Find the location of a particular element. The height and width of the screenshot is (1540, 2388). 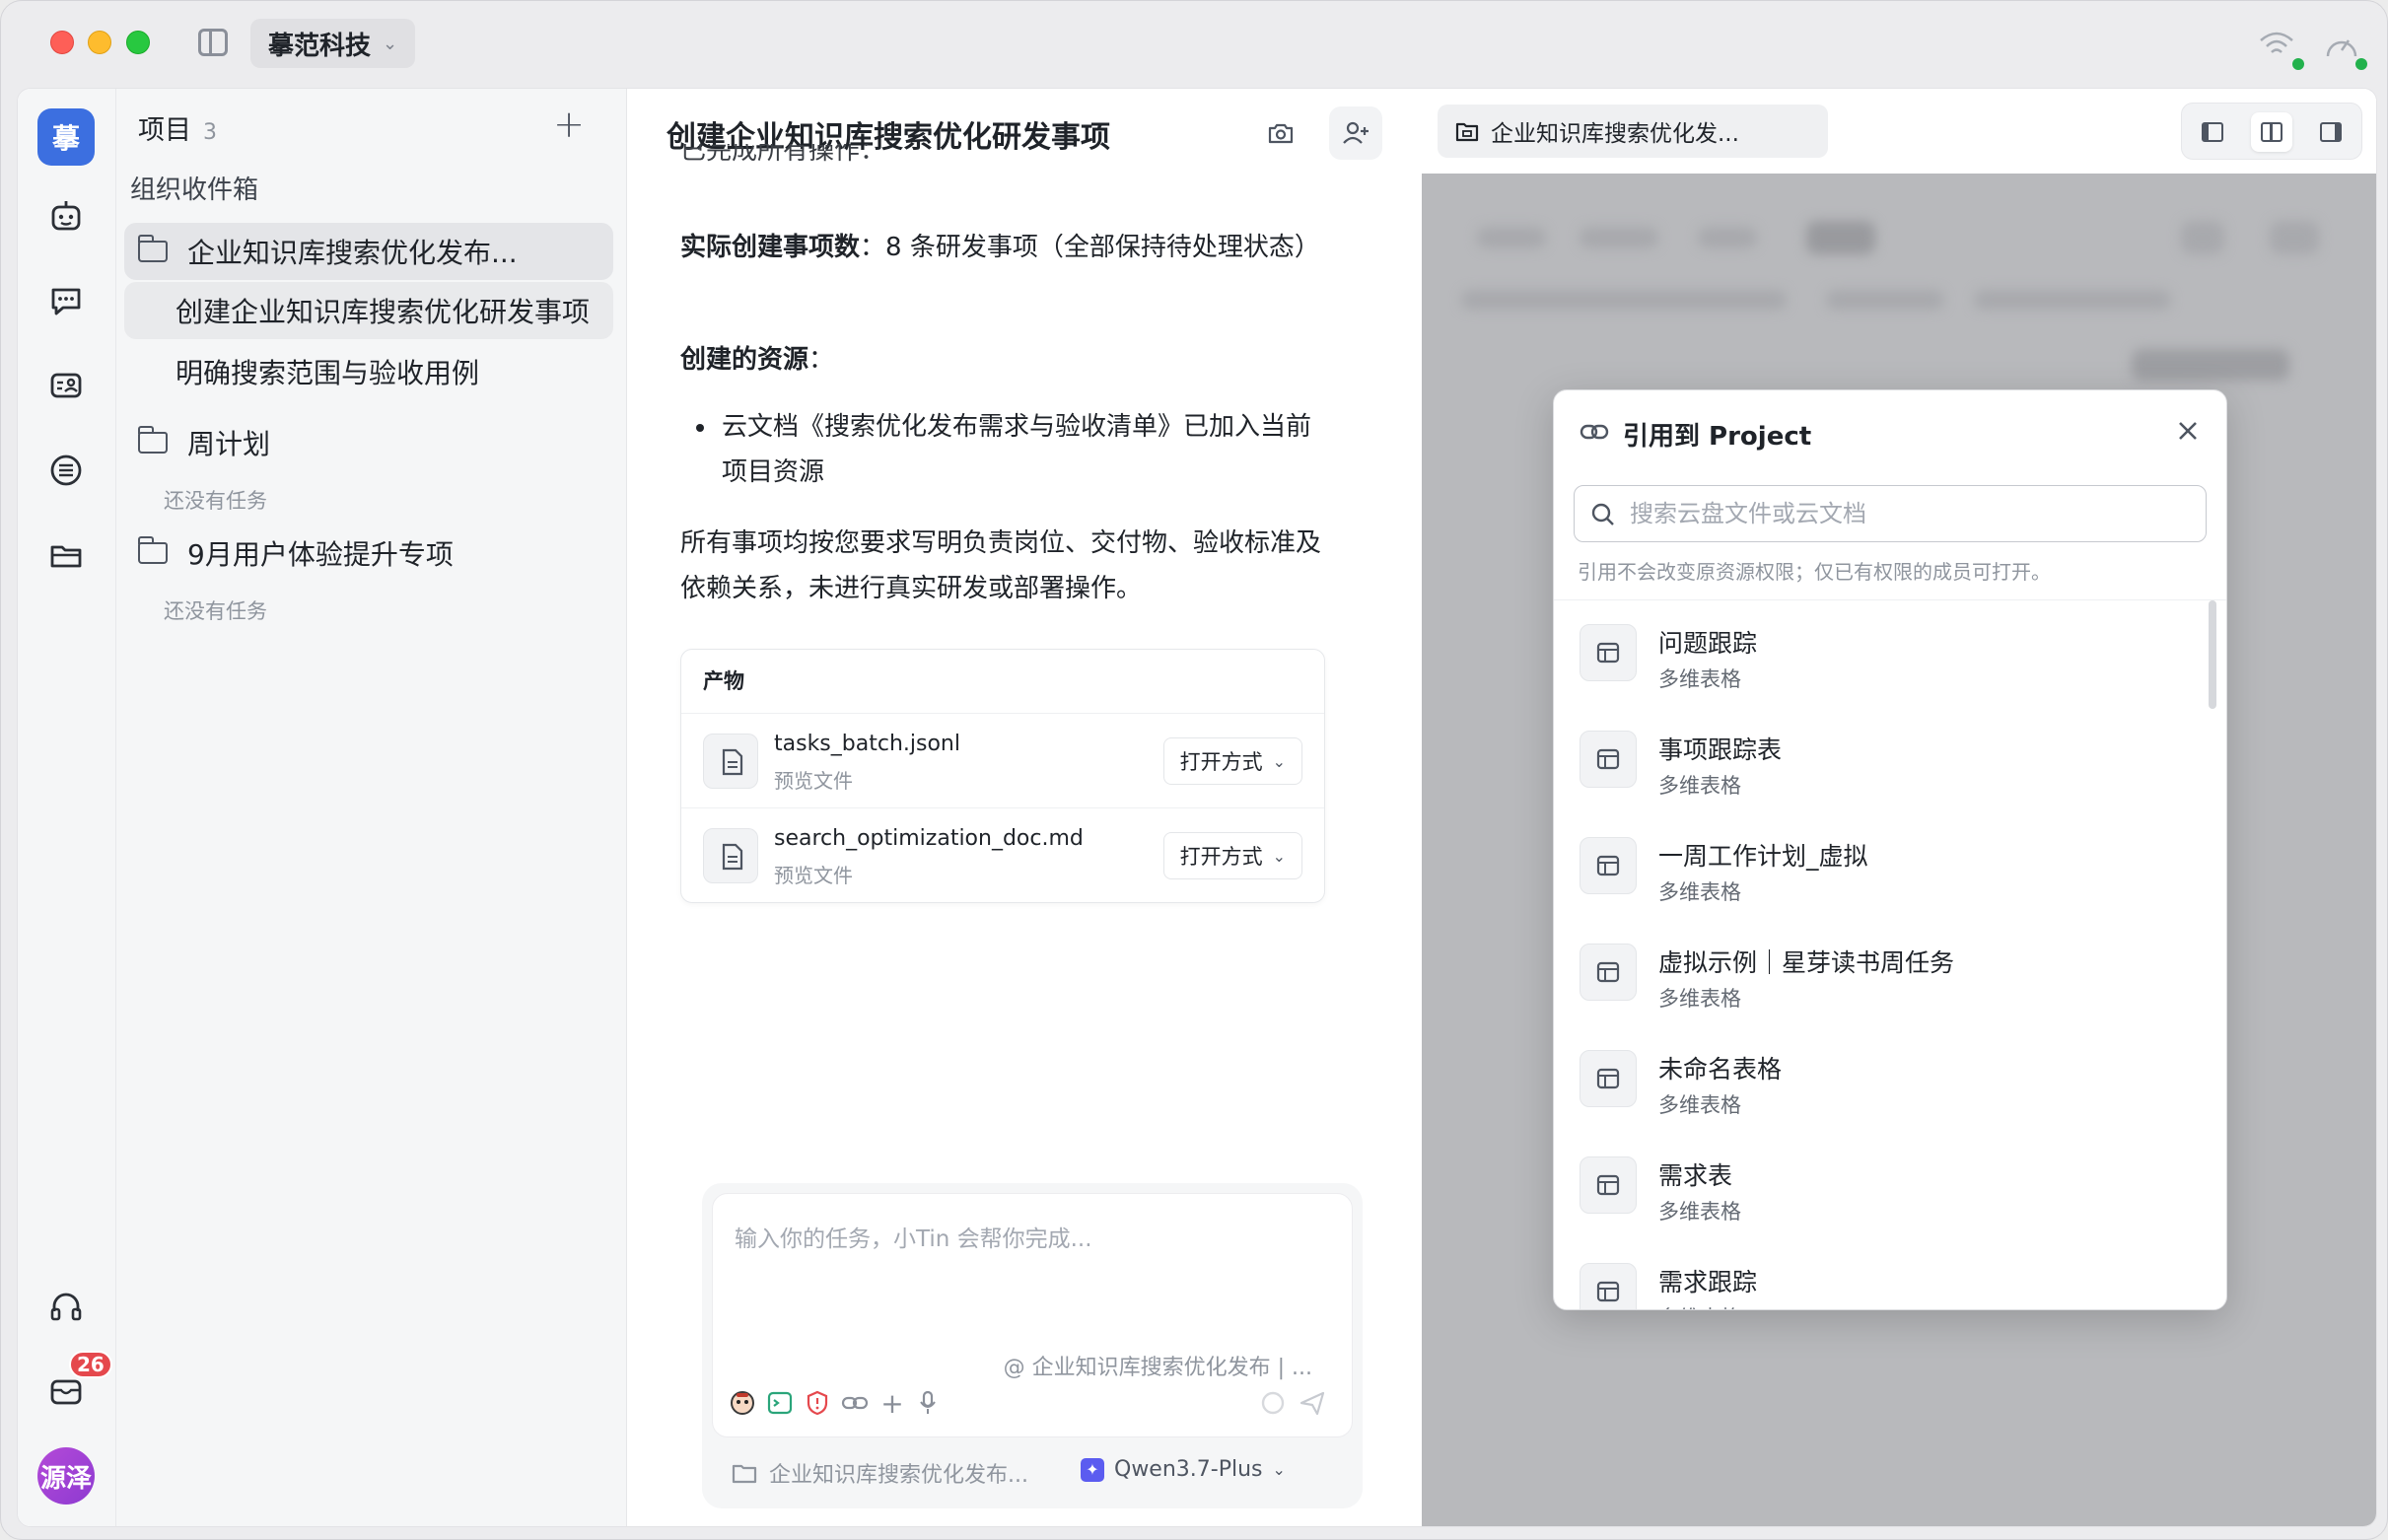

open-with-label: 打开方式 is located at coordinates (1221, 762).